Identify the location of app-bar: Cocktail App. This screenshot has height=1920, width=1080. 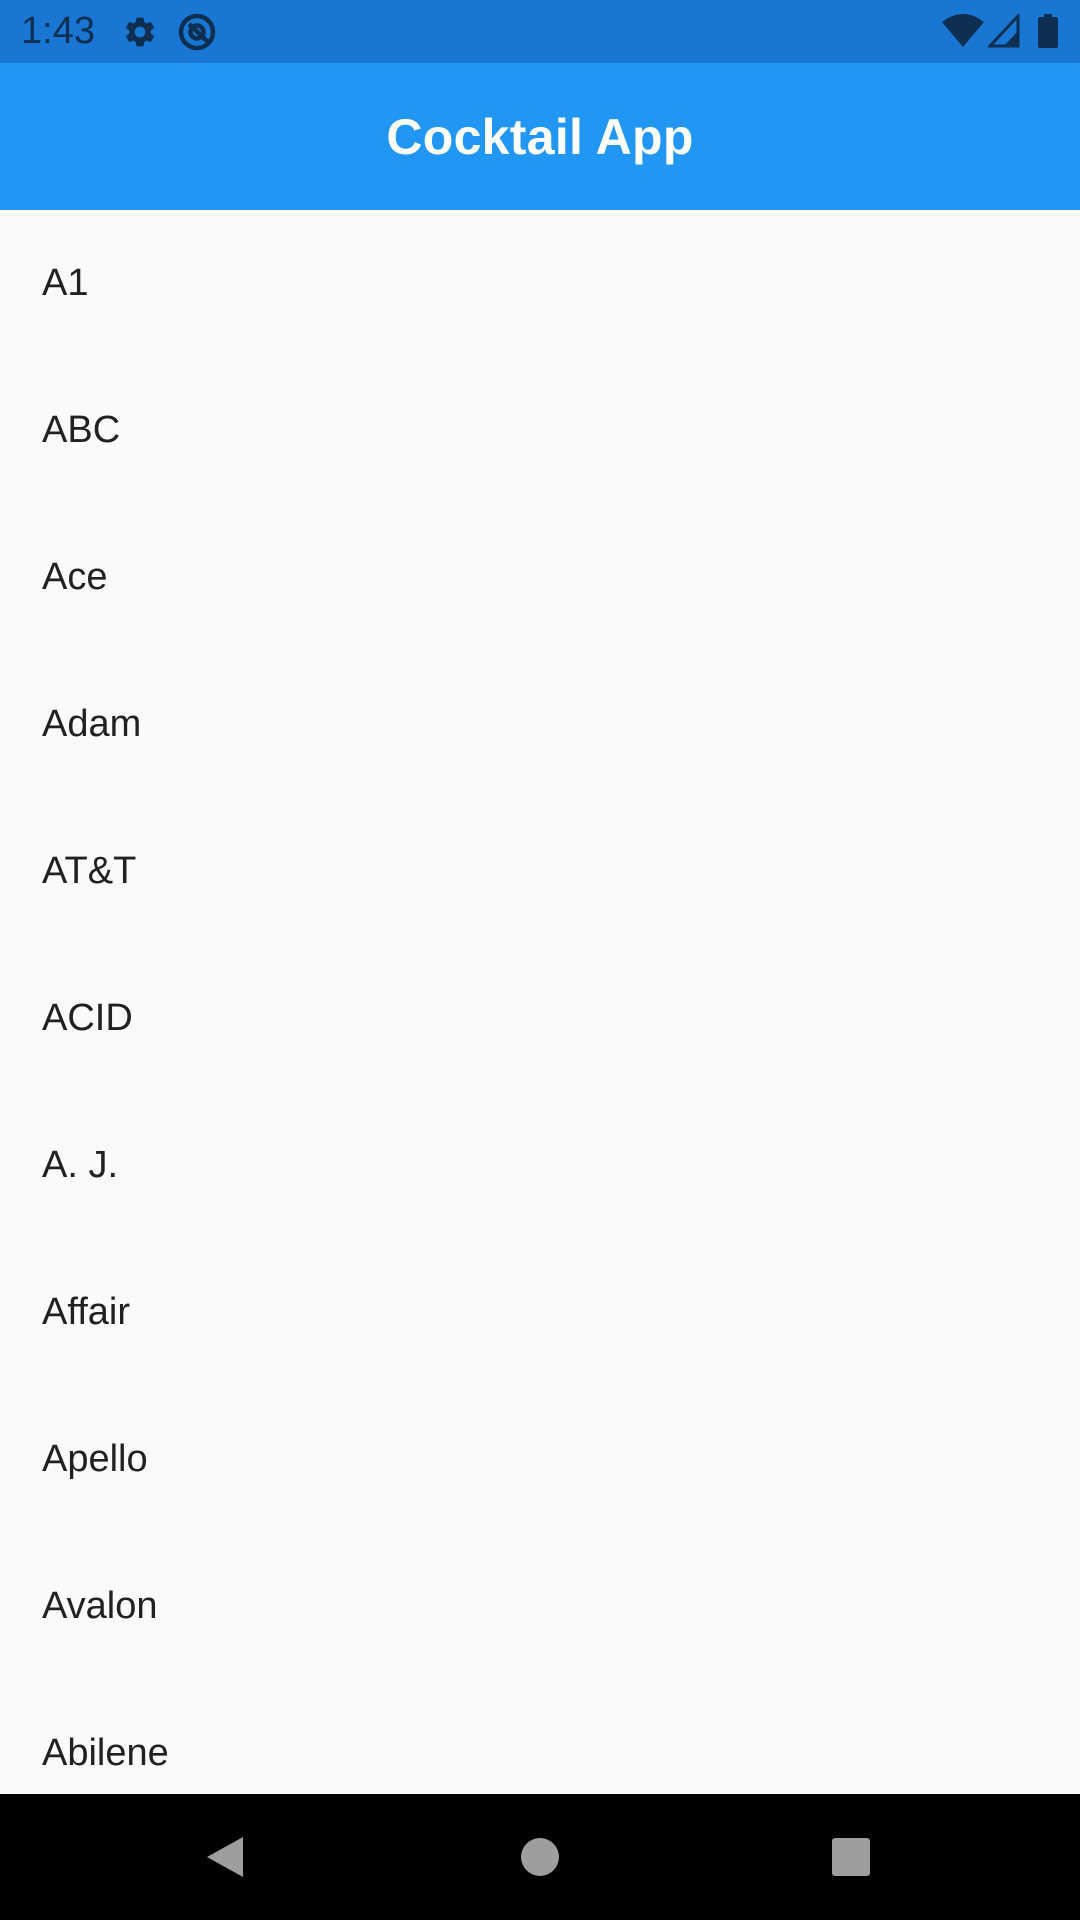
(540, 136).